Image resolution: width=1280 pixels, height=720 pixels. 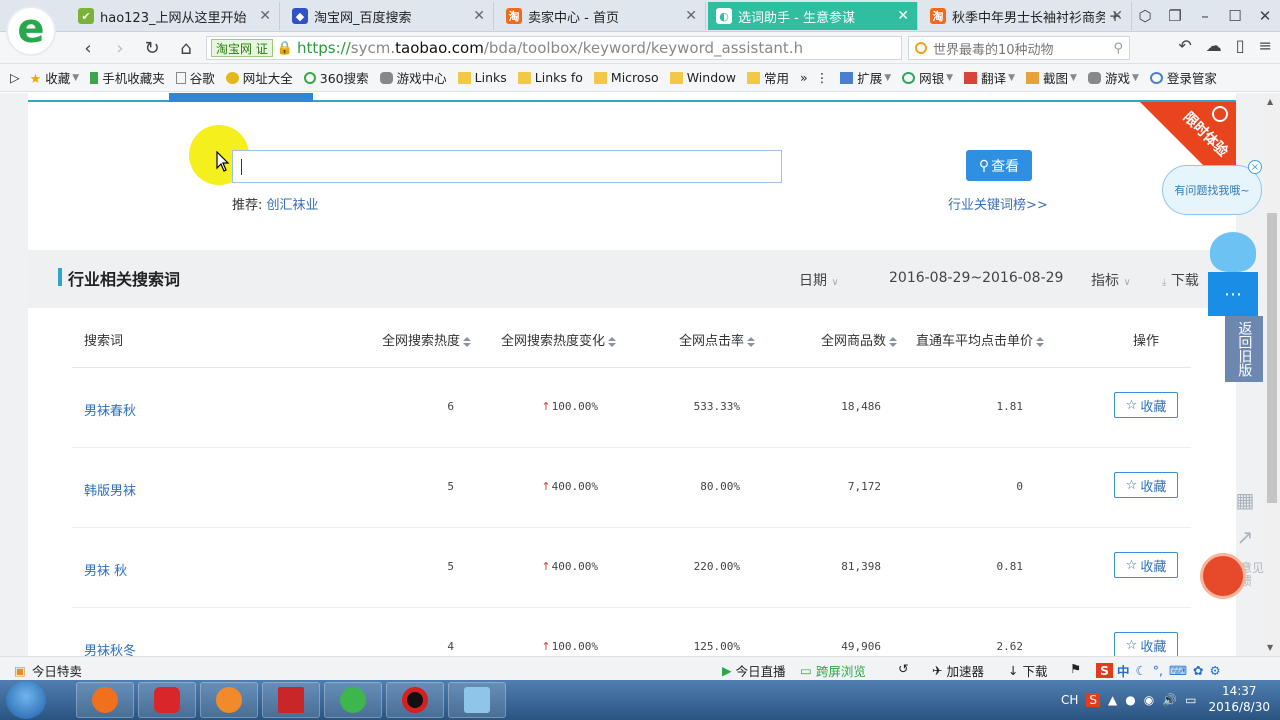 I want to click on restore-window-icon: ❐, so click(x=1175, y=16).